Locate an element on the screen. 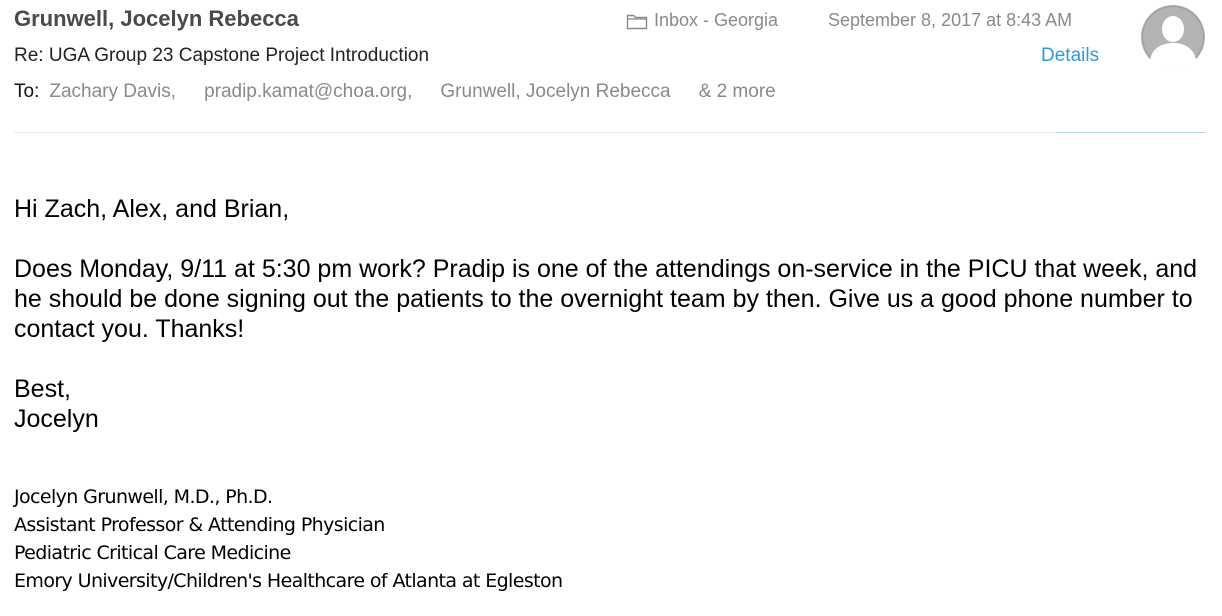 The width and height of the screenshot is (1222, 616). to-label: To: is located at coordinates (27, 91).